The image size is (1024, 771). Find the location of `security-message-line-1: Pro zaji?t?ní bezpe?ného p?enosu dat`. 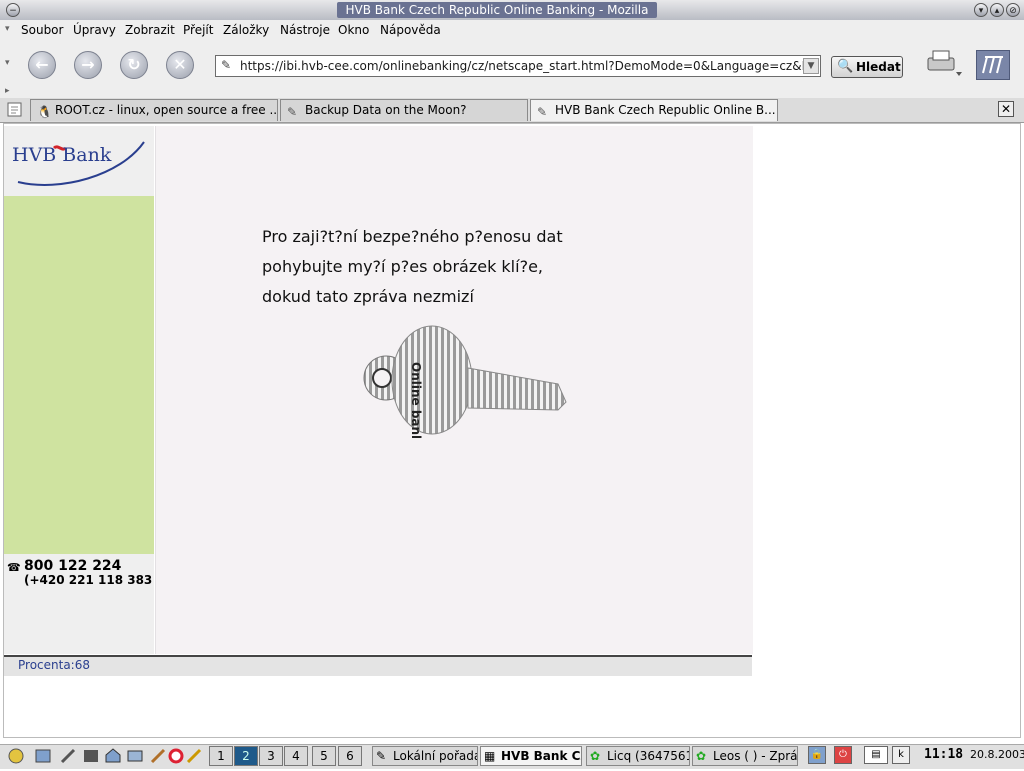

security-message-line-1: Pro zaji?t?ní bezpe?ného p?enosu dat is located at coordinates (412, 236).